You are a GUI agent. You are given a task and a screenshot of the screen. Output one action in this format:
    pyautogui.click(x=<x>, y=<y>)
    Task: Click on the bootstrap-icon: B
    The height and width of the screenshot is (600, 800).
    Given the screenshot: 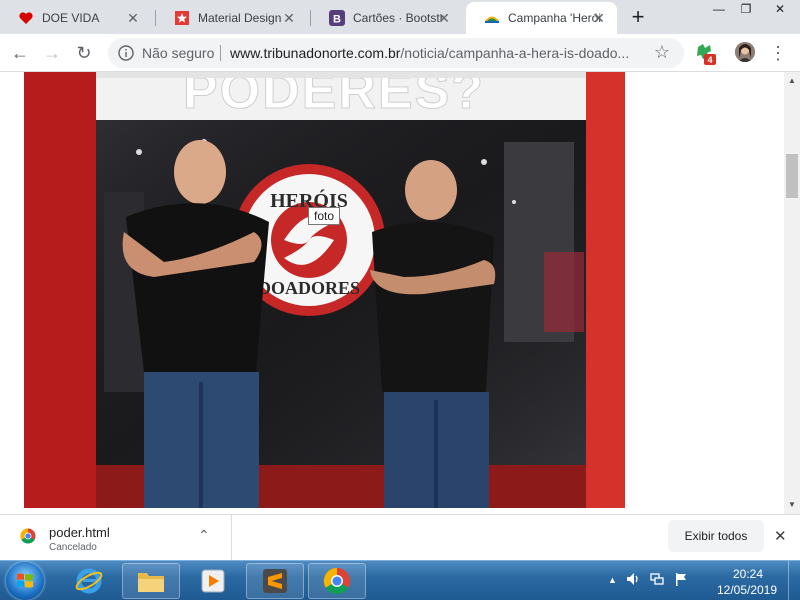 What is the action you would take?
    pyautogui.click(x=337, y=18)
    